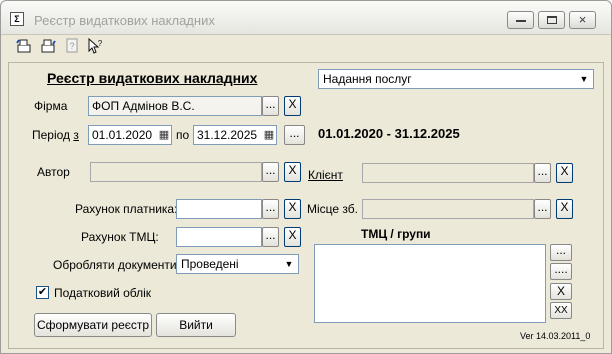  I want to click on firm-label: Фірма, so click(51, 106).